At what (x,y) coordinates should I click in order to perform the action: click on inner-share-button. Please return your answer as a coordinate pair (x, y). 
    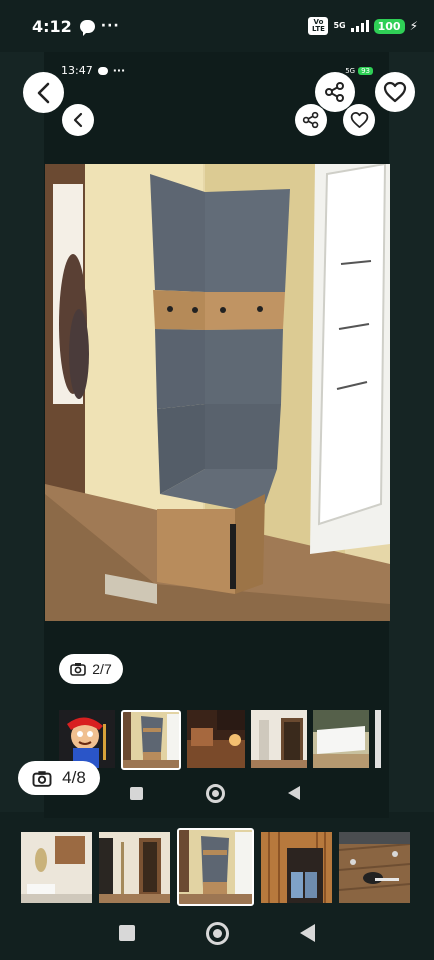
    Looking at the image, I should click on (311, 120).